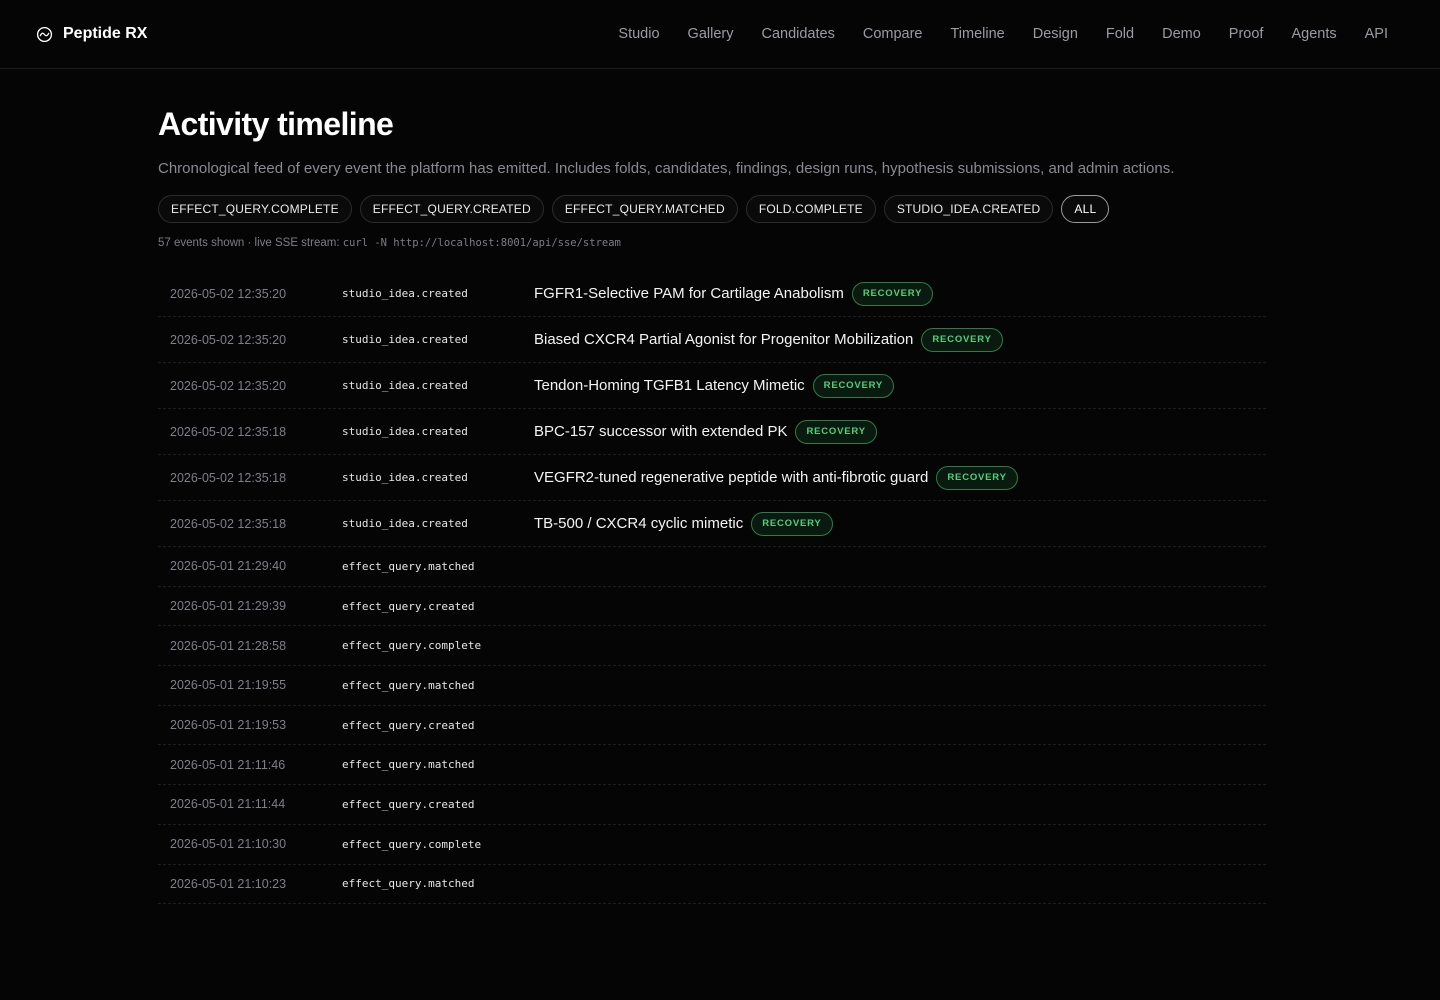  I want to click on filter-chip-studio-idea-created: STUDIO_IDEA.CREATED, so click(968, 209).